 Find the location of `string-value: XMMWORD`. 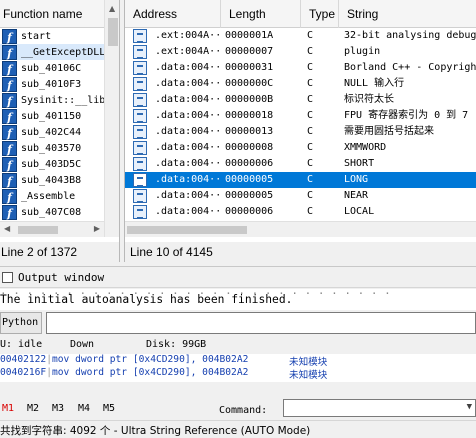

string-value: XMMWORD is located at coordinates (365, 147).